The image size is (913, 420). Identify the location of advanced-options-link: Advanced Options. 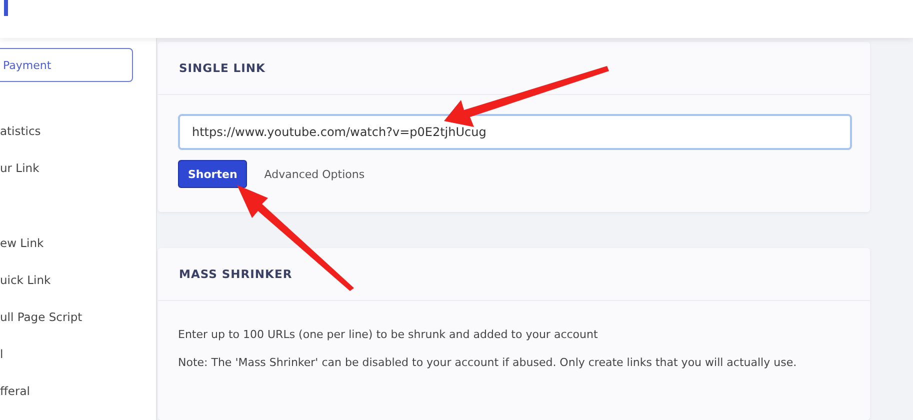
(314, 174).